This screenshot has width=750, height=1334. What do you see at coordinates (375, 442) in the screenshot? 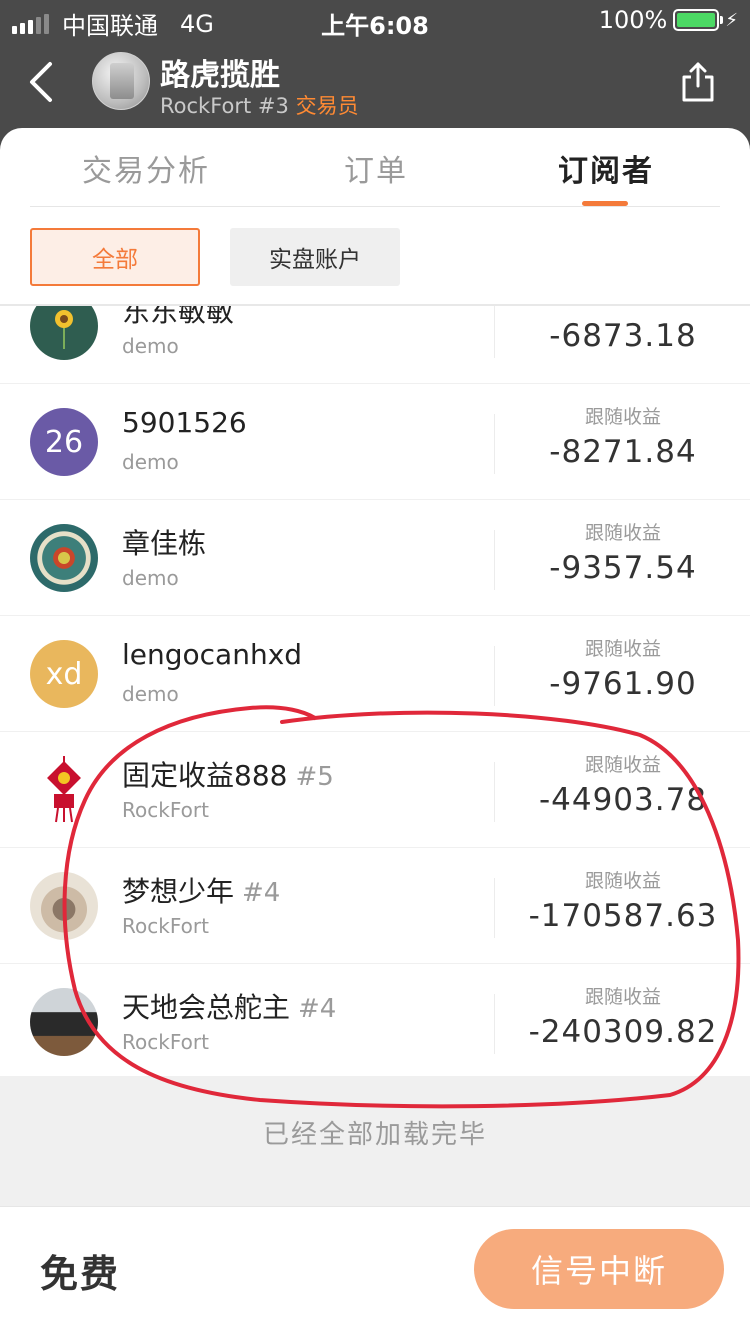
I see `subscriber-row: 26 5901526 demo 跟随收益 -8271.84` at bounding box center [375, 442].